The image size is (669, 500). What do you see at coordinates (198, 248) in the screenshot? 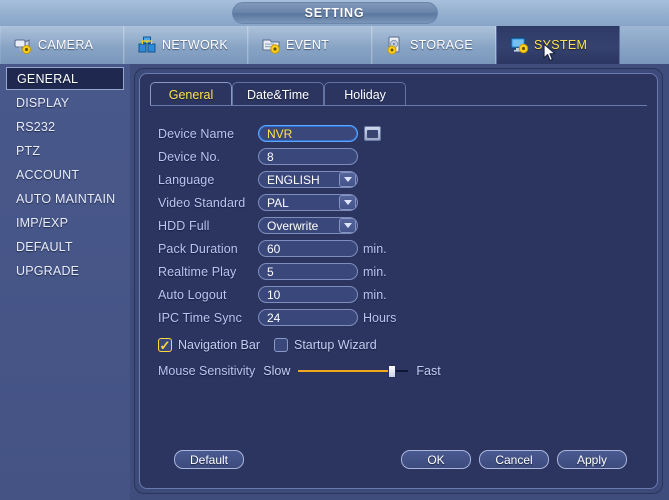
I see `pack-duration-label: Pack Duration` at bounding box center [198, 248].